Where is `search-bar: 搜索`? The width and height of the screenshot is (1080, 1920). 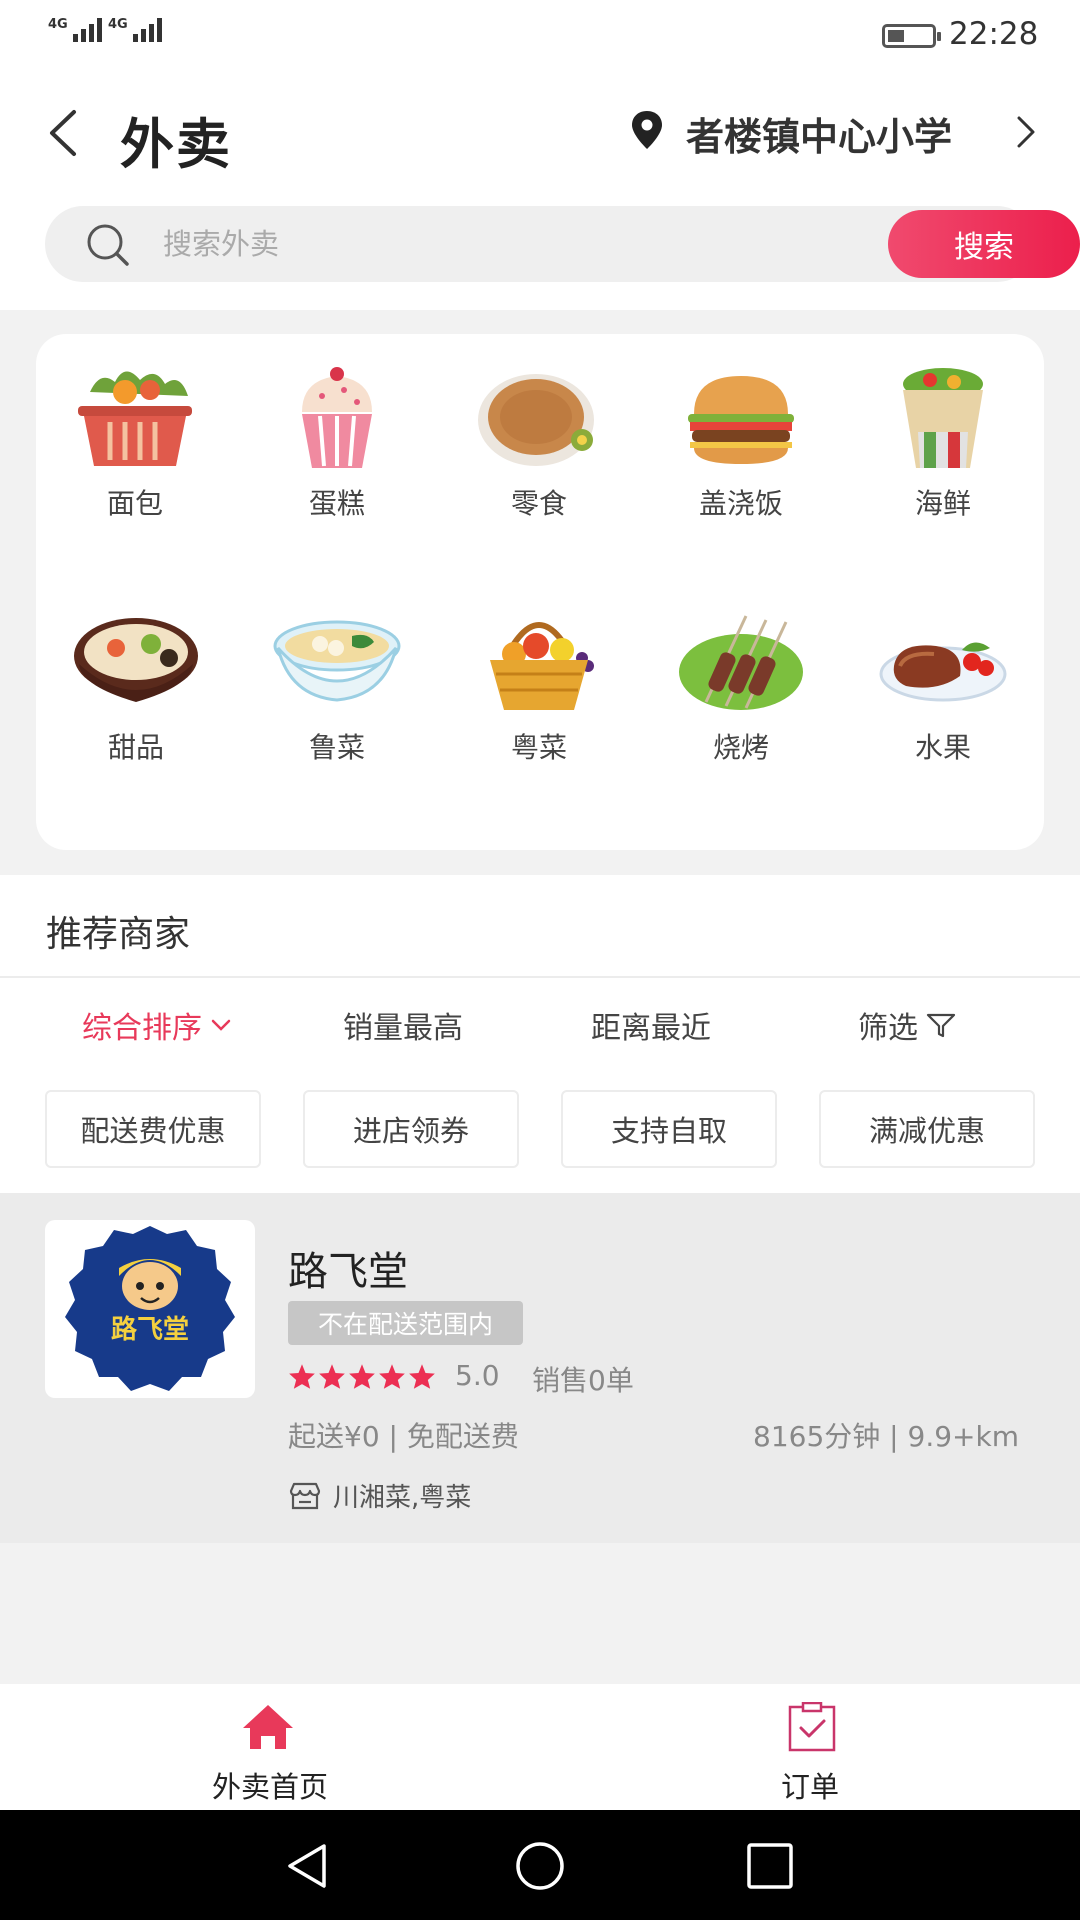
search-bar: 搜索 is located at coordinates (562, 244).